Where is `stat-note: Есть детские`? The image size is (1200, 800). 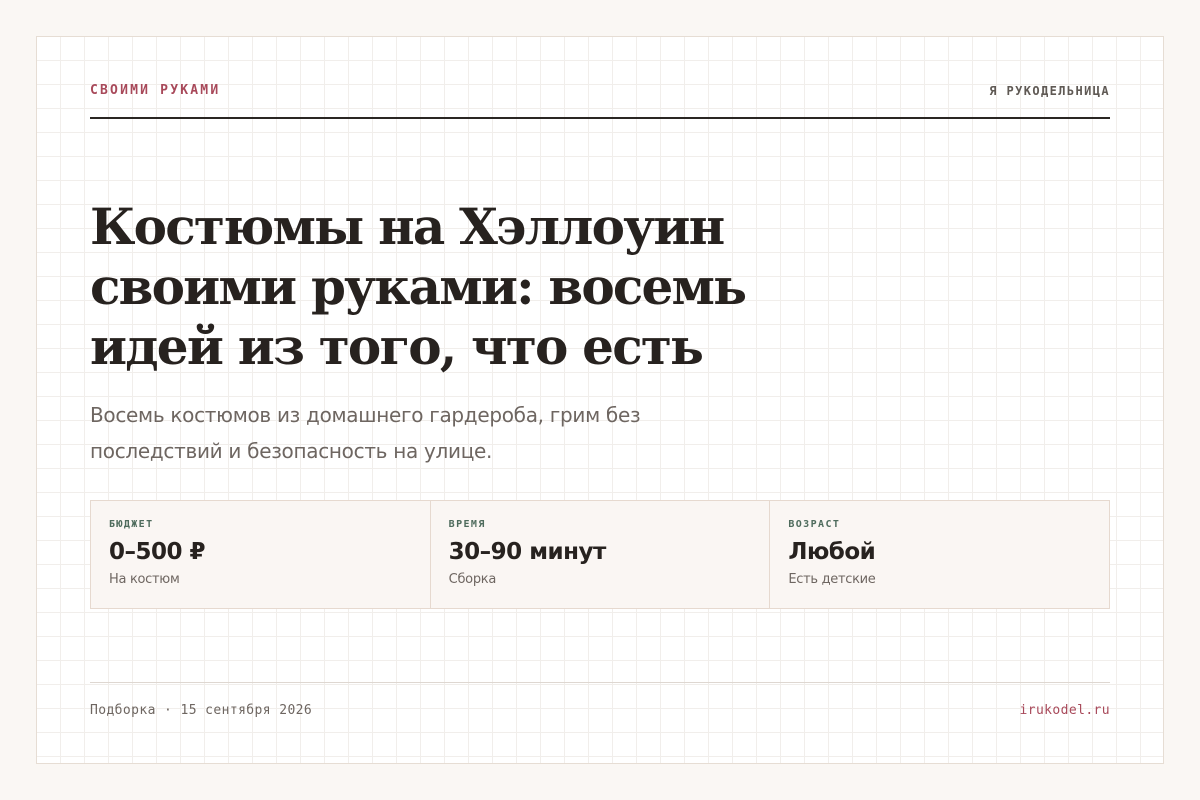
stat-note: Есть детские is located at coordinates (832, 579).